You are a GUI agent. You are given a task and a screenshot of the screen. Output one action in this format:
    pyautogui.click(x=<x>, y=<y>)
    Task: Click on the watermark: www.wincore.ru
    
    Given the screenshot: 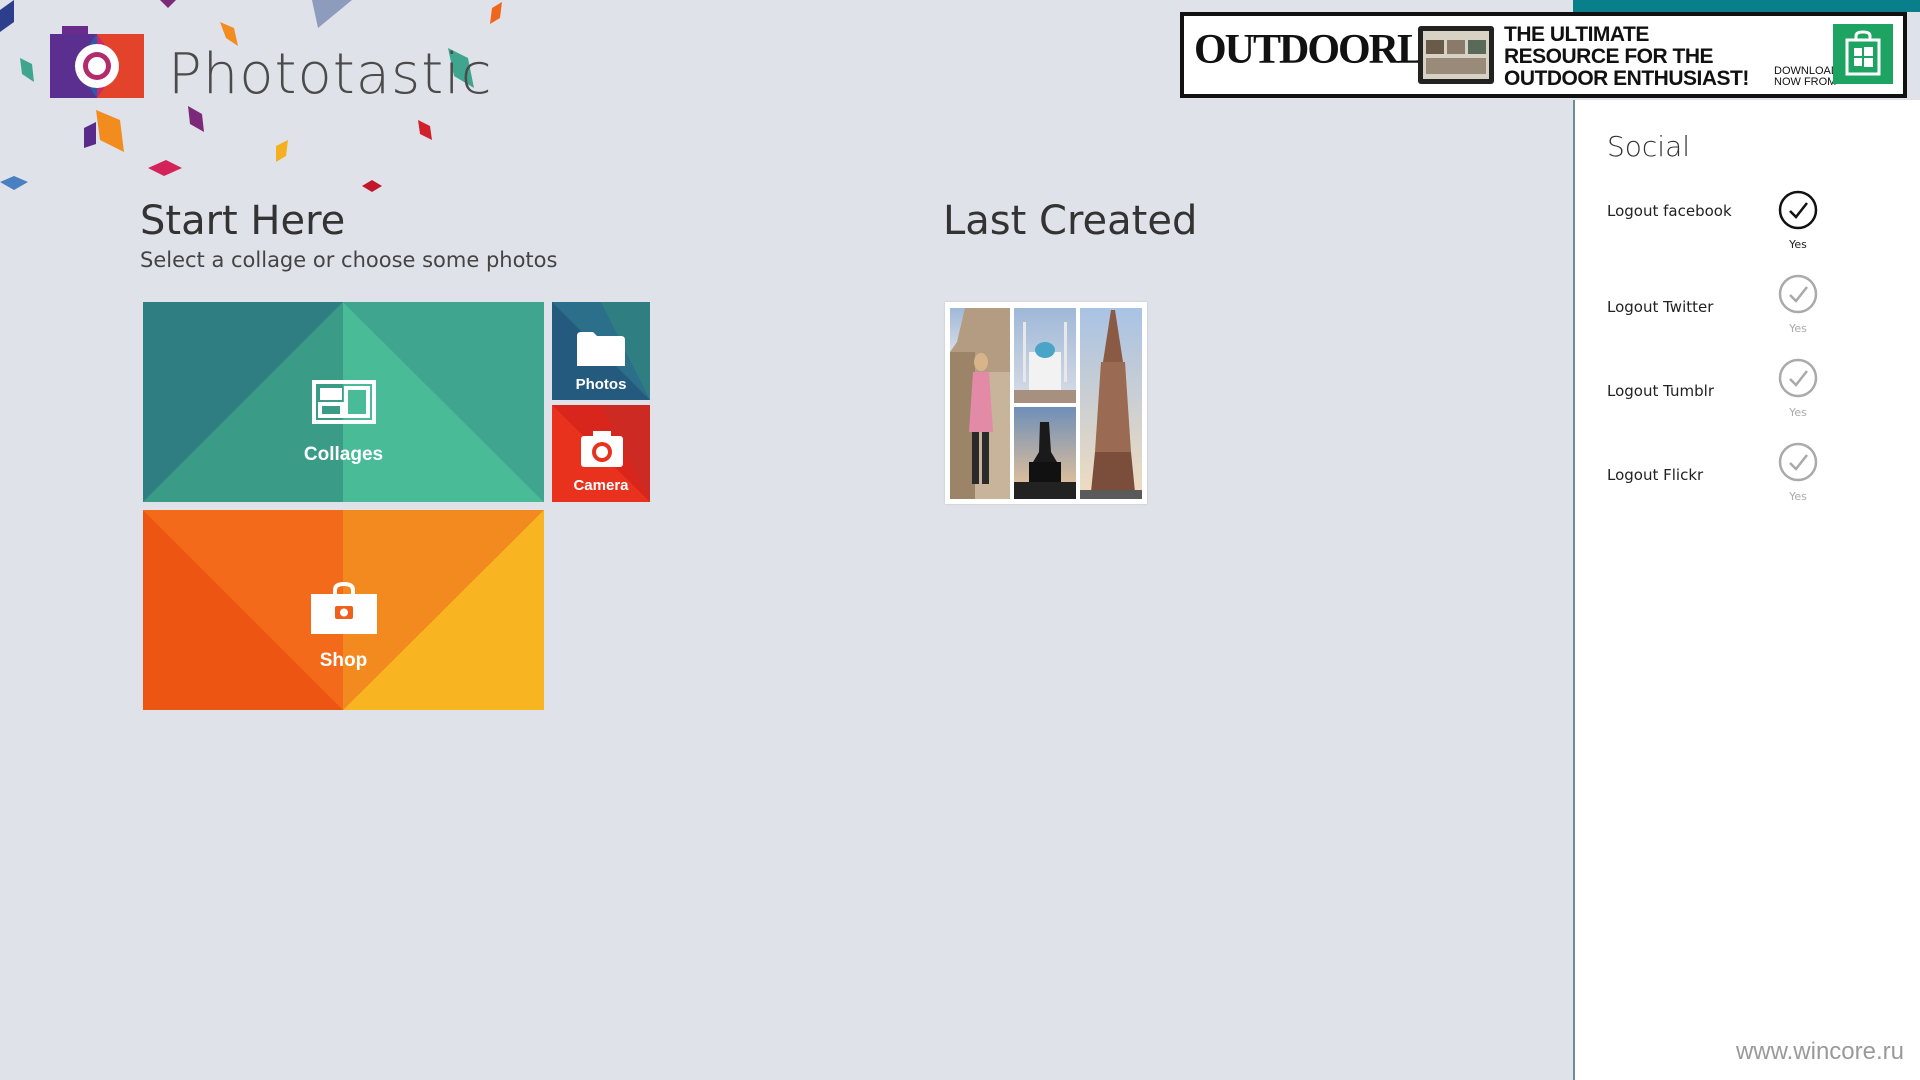 What is the action you would take?
    pyautogui.click(x=1819, y=1051)
    